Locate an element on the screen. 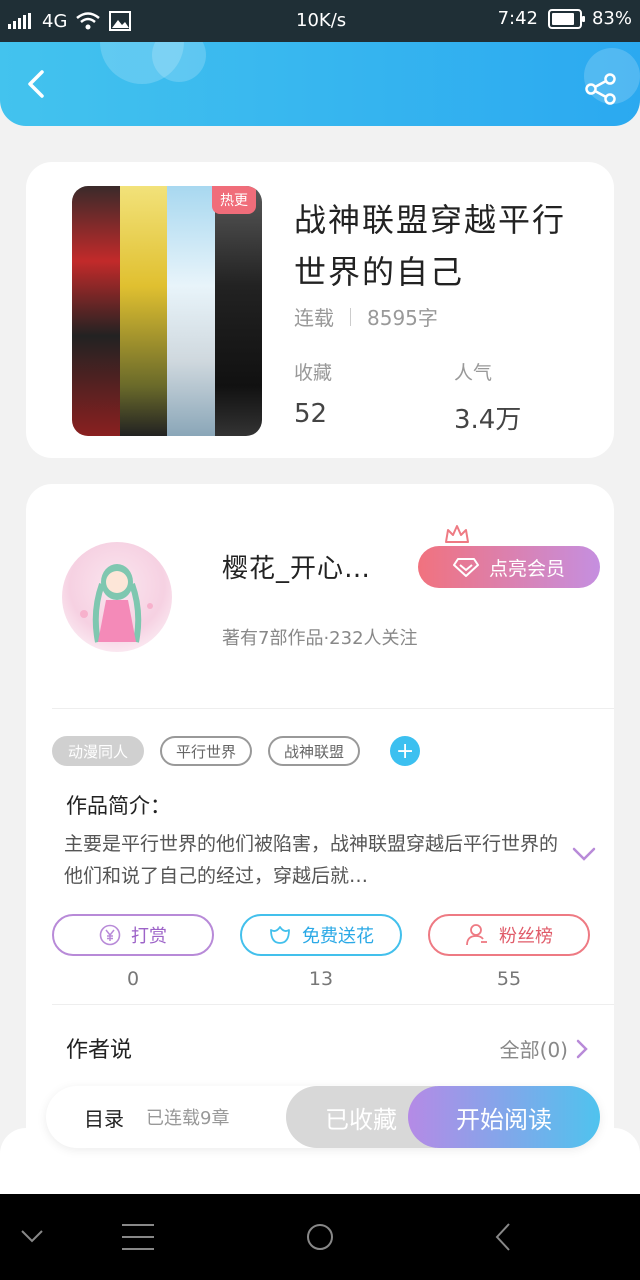  header is located at coordinates (320, 84).